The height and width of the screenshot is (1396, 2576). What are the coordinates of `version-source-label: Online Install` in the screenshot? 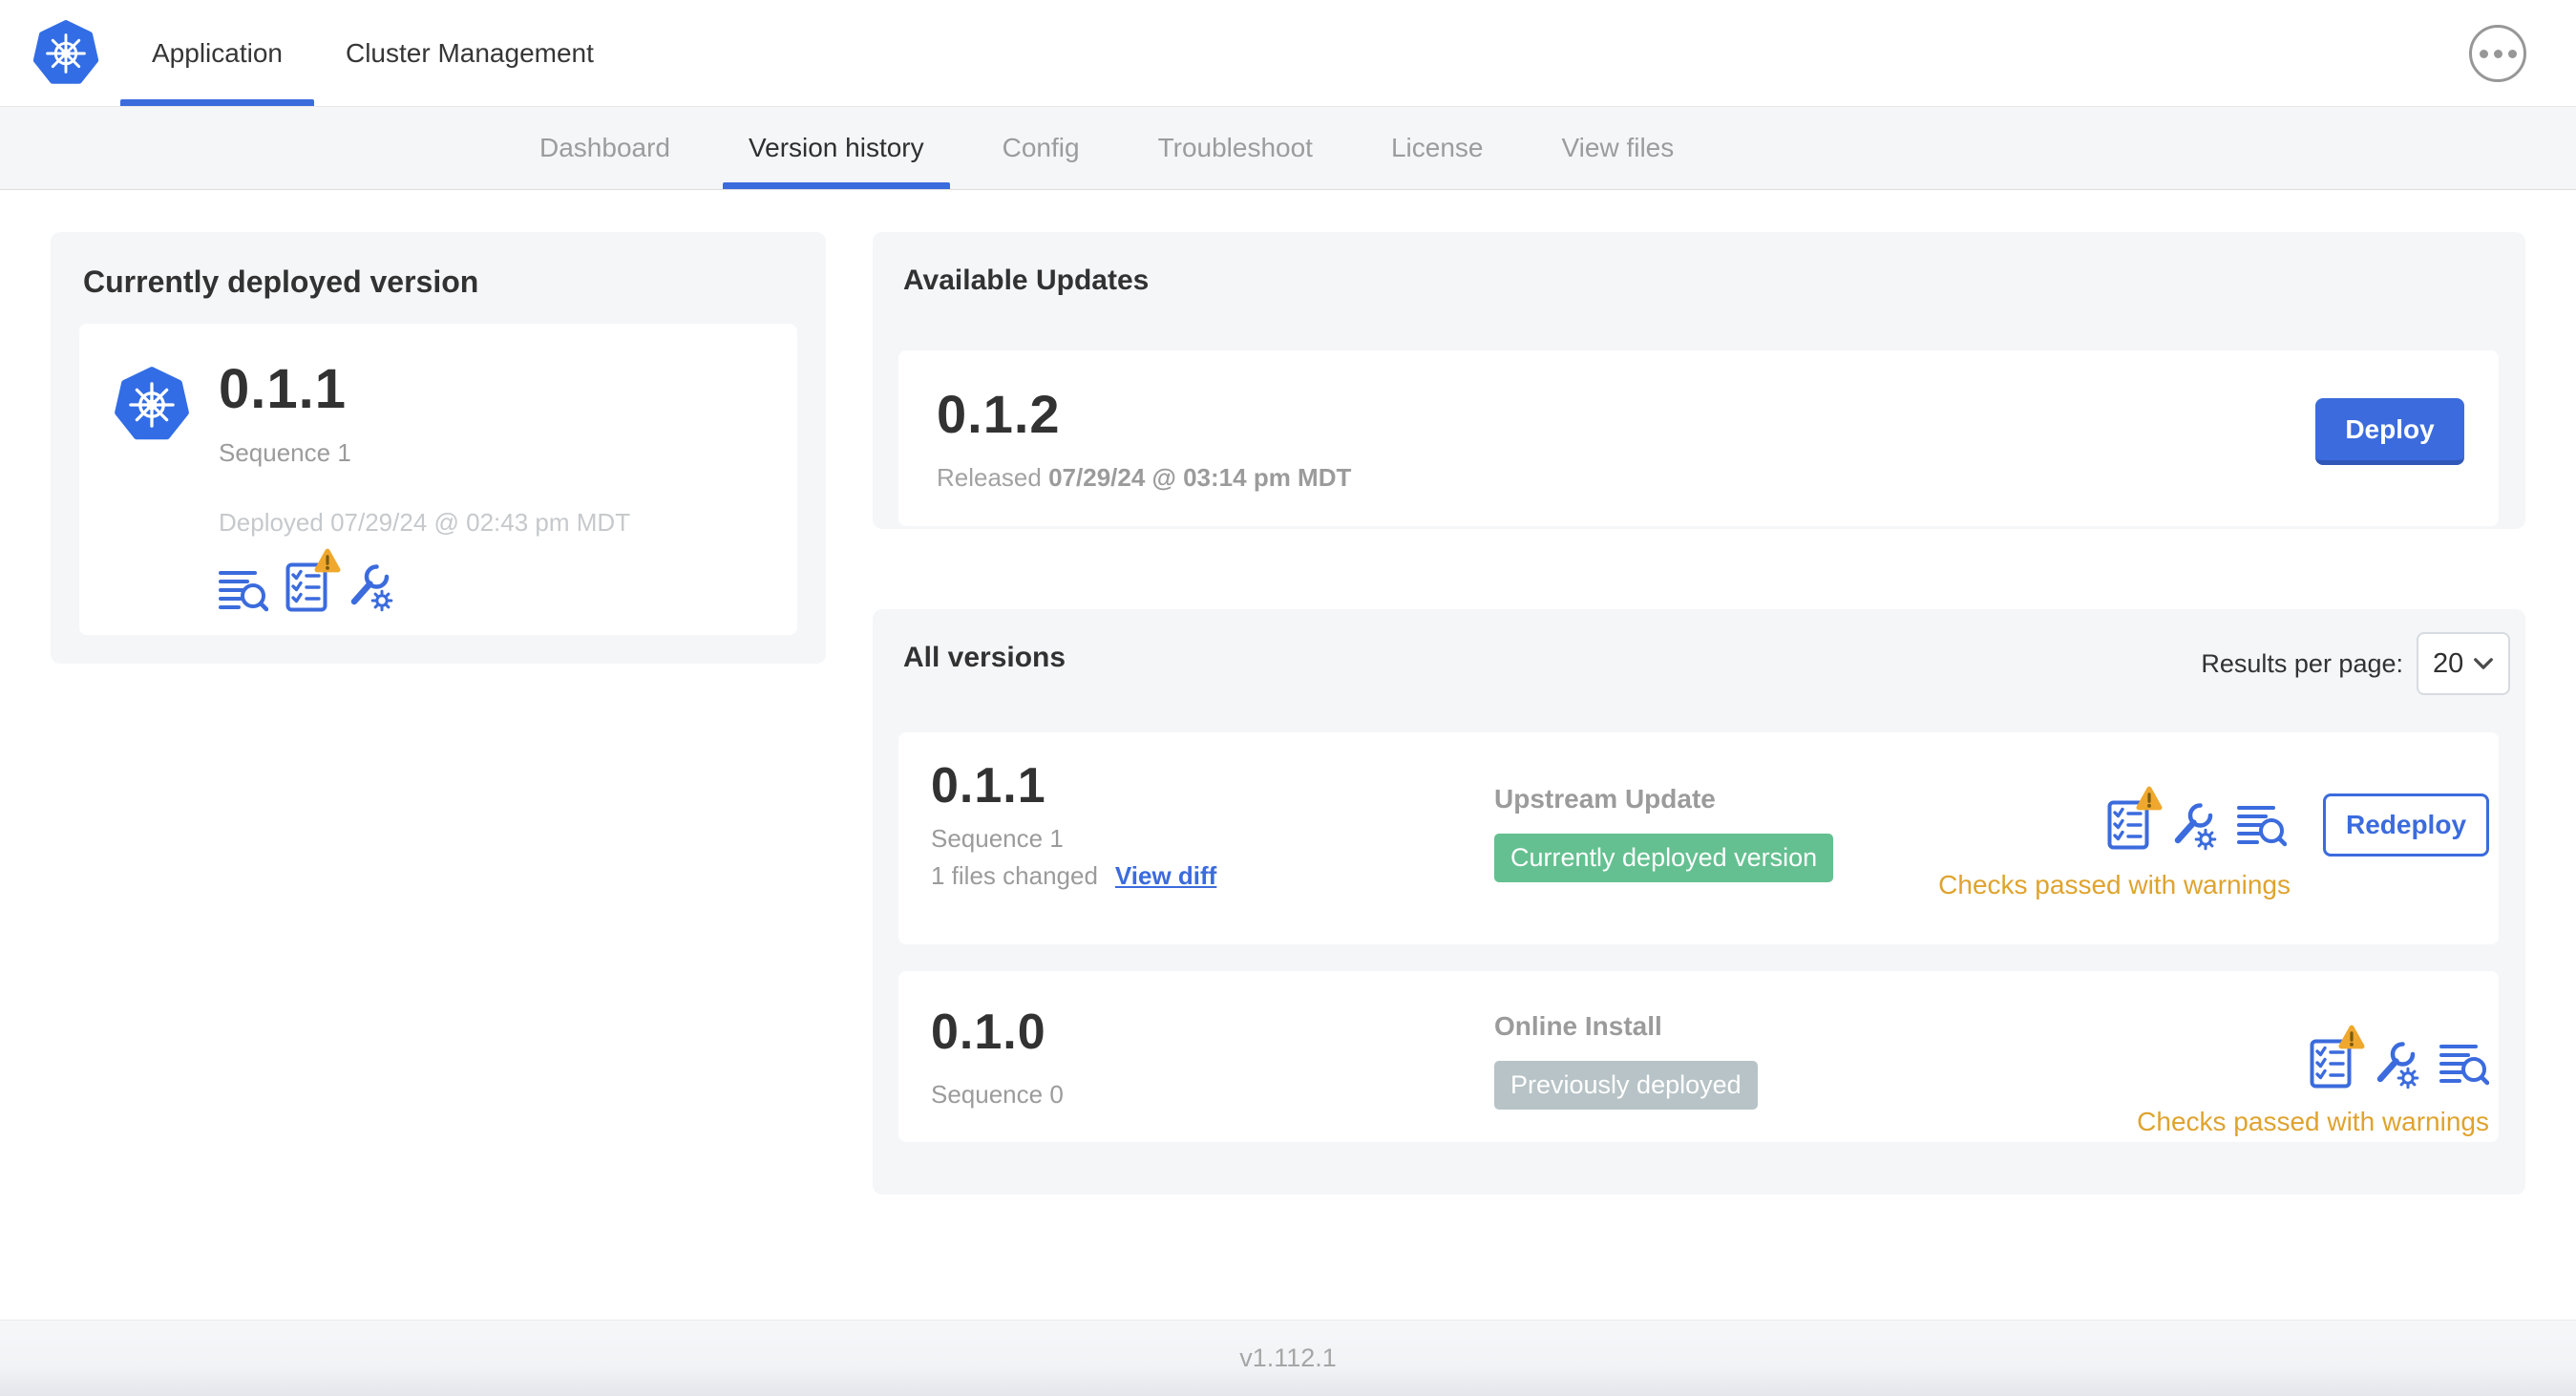 It's located at (1578, 1026).